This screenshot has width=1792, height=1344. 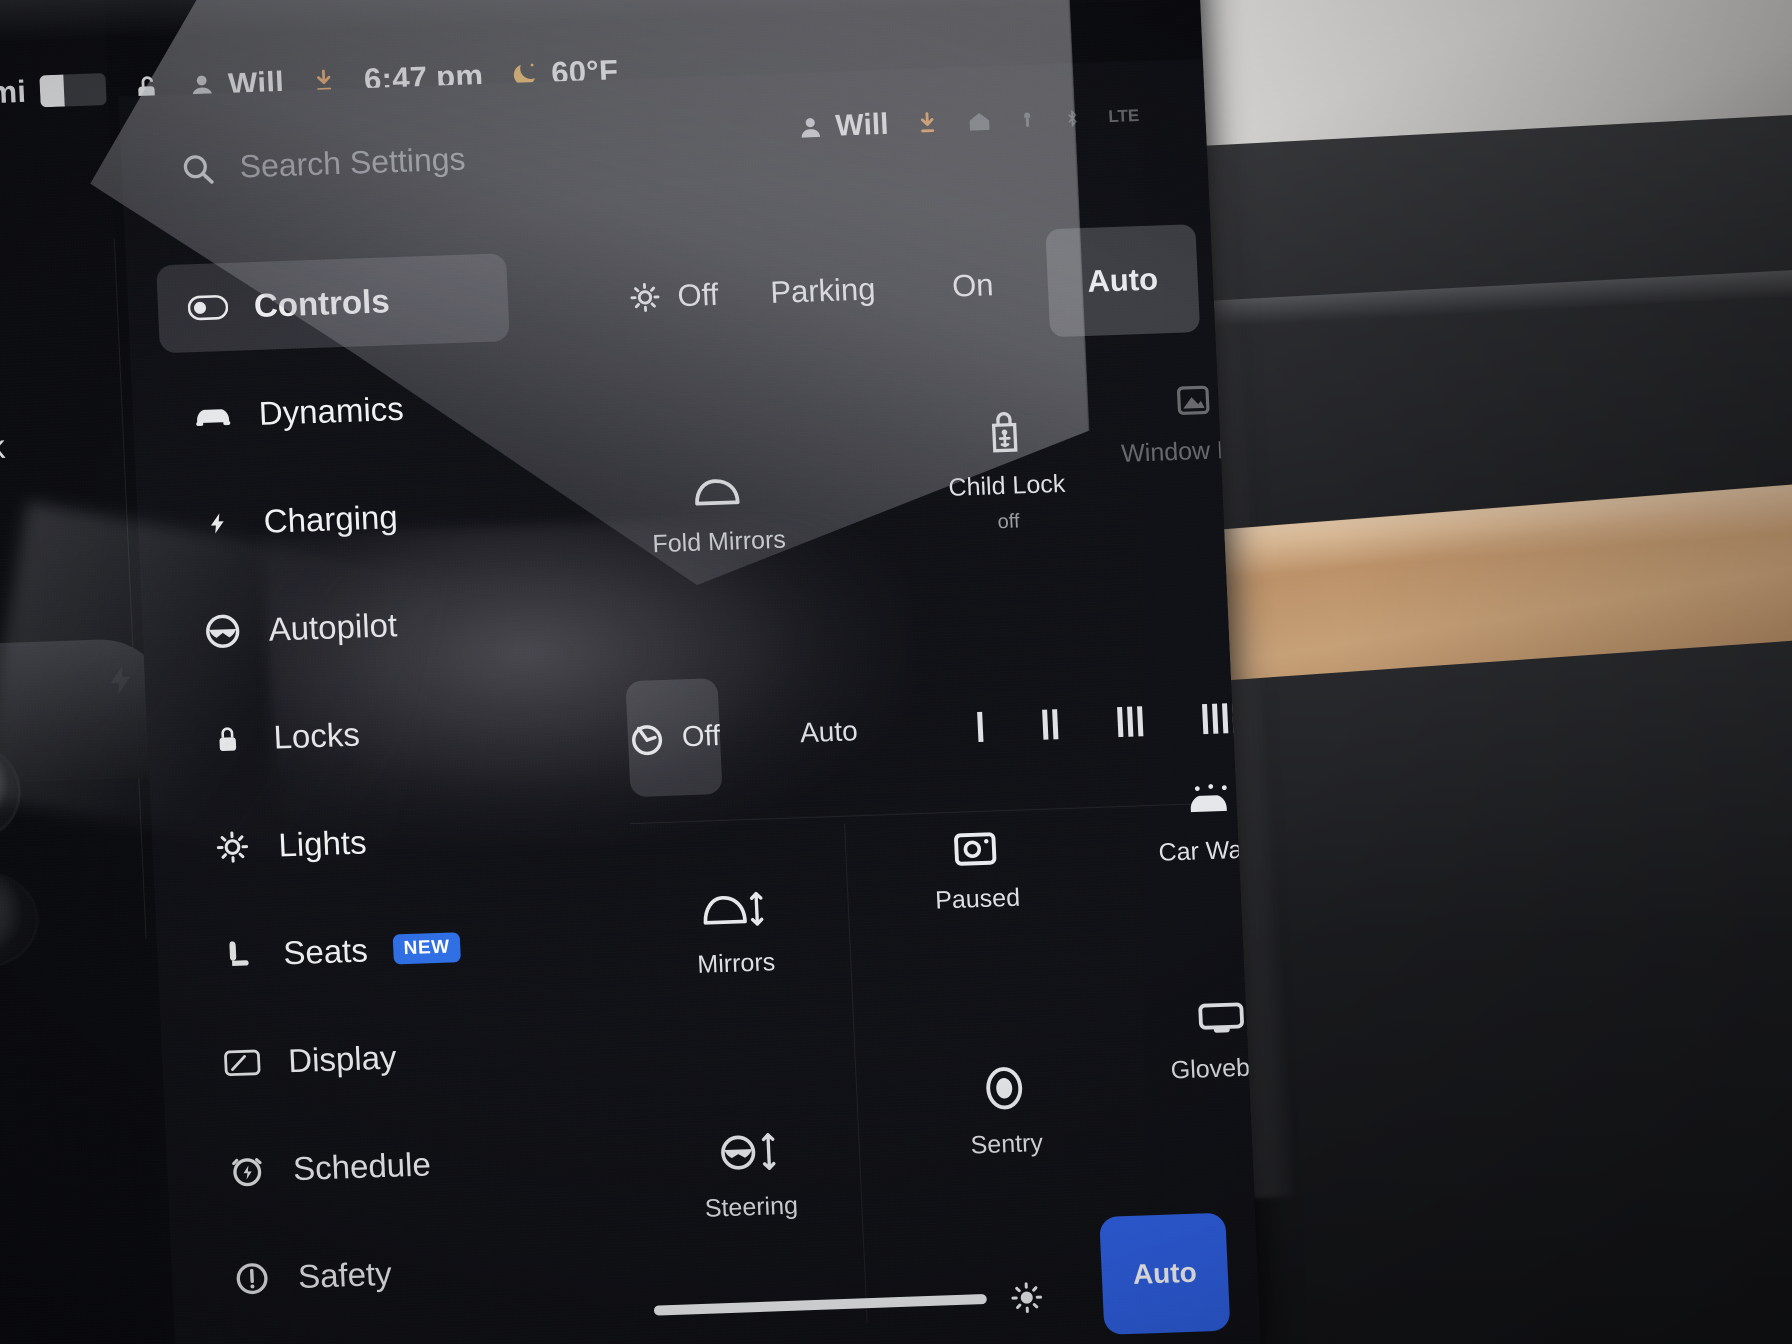 I want to click on mirrors-adjust-icon, so click(x=734, y=910).